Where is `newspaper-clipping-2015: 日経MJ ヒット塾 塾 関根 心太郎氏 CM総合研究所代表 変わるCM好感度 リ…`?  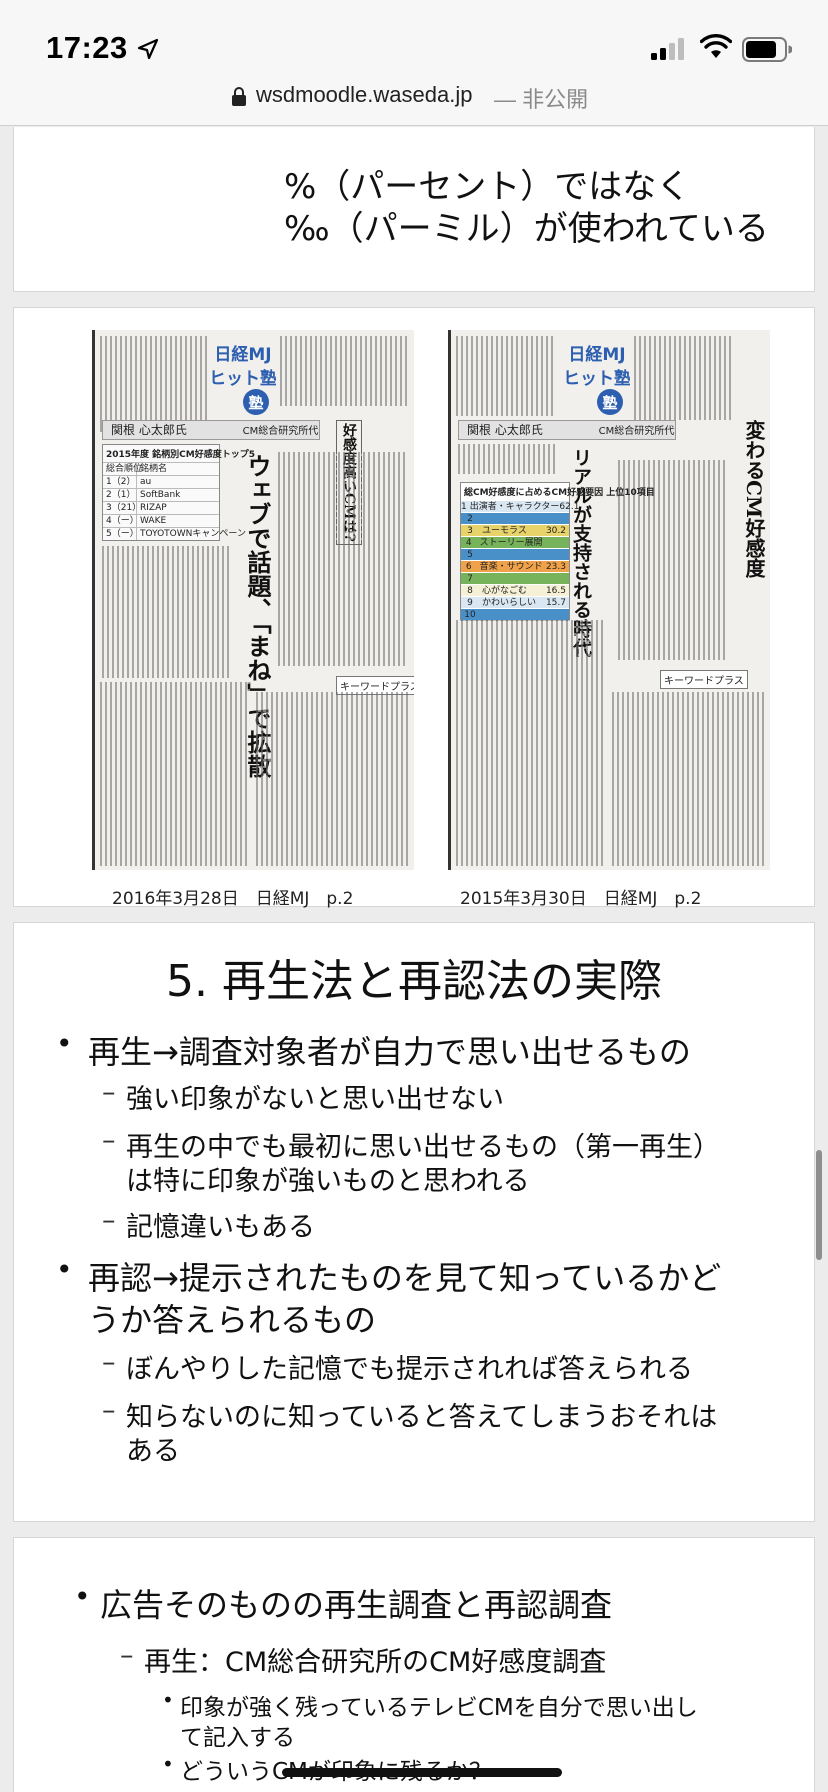
newspaper-clipping-2015: 日経MJ ヒット塾 塾 関根 心太郎氏 CM総合研究所代表 変わるCM好感度 リ… is located at coordinates (609, 600).